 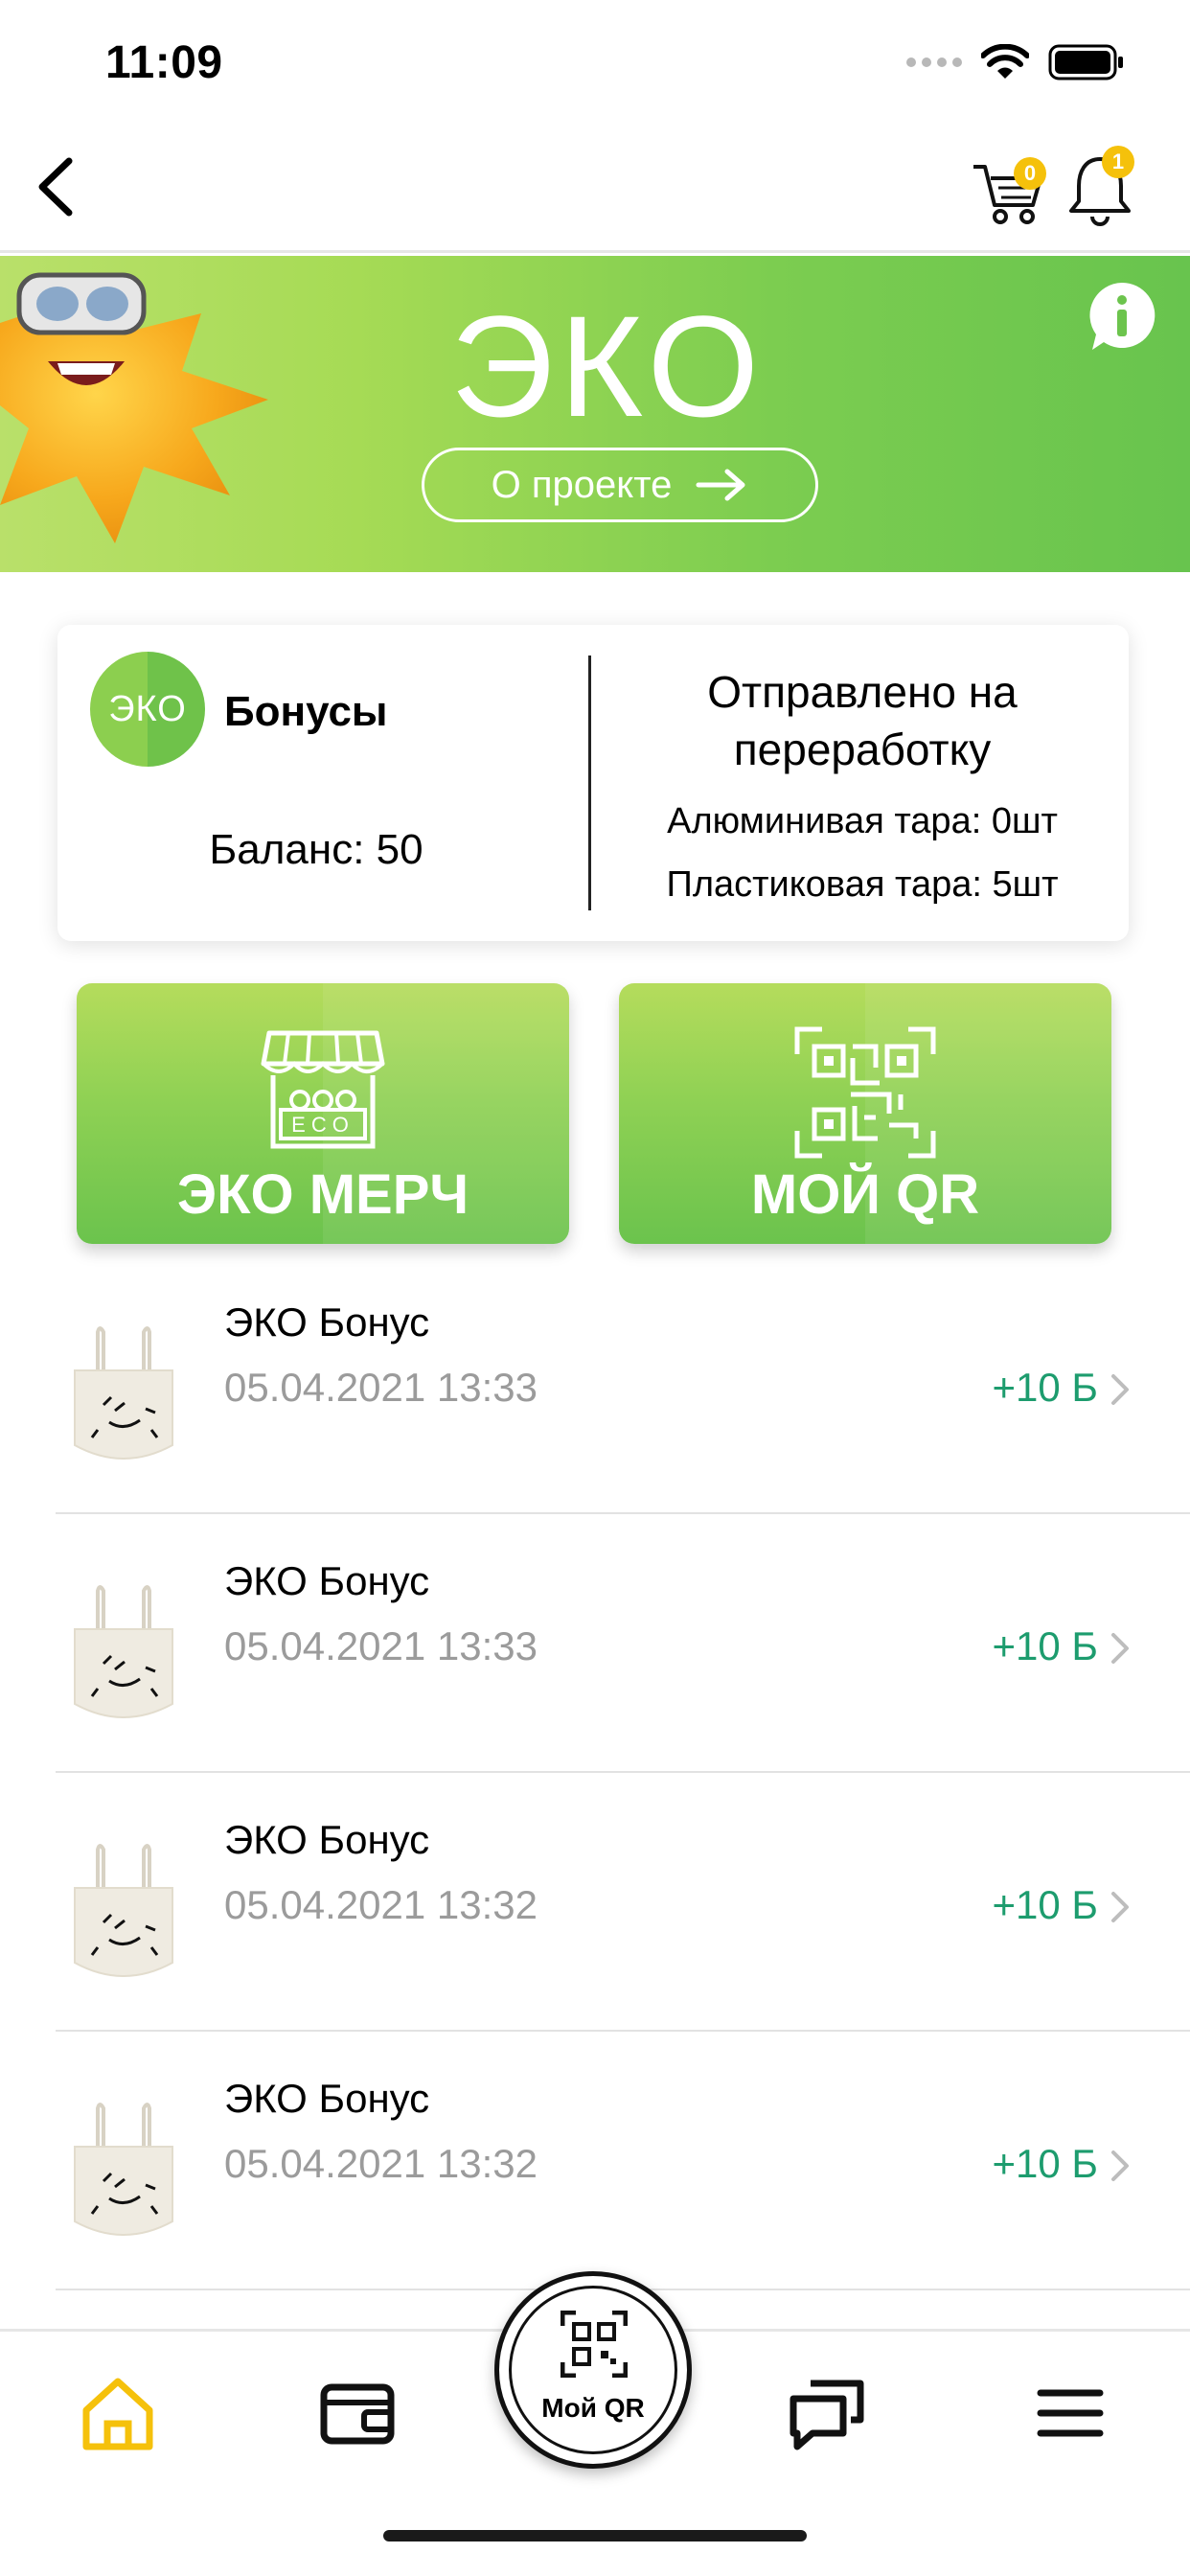 I want to click on home-icon, so click(x=118, y=2414).